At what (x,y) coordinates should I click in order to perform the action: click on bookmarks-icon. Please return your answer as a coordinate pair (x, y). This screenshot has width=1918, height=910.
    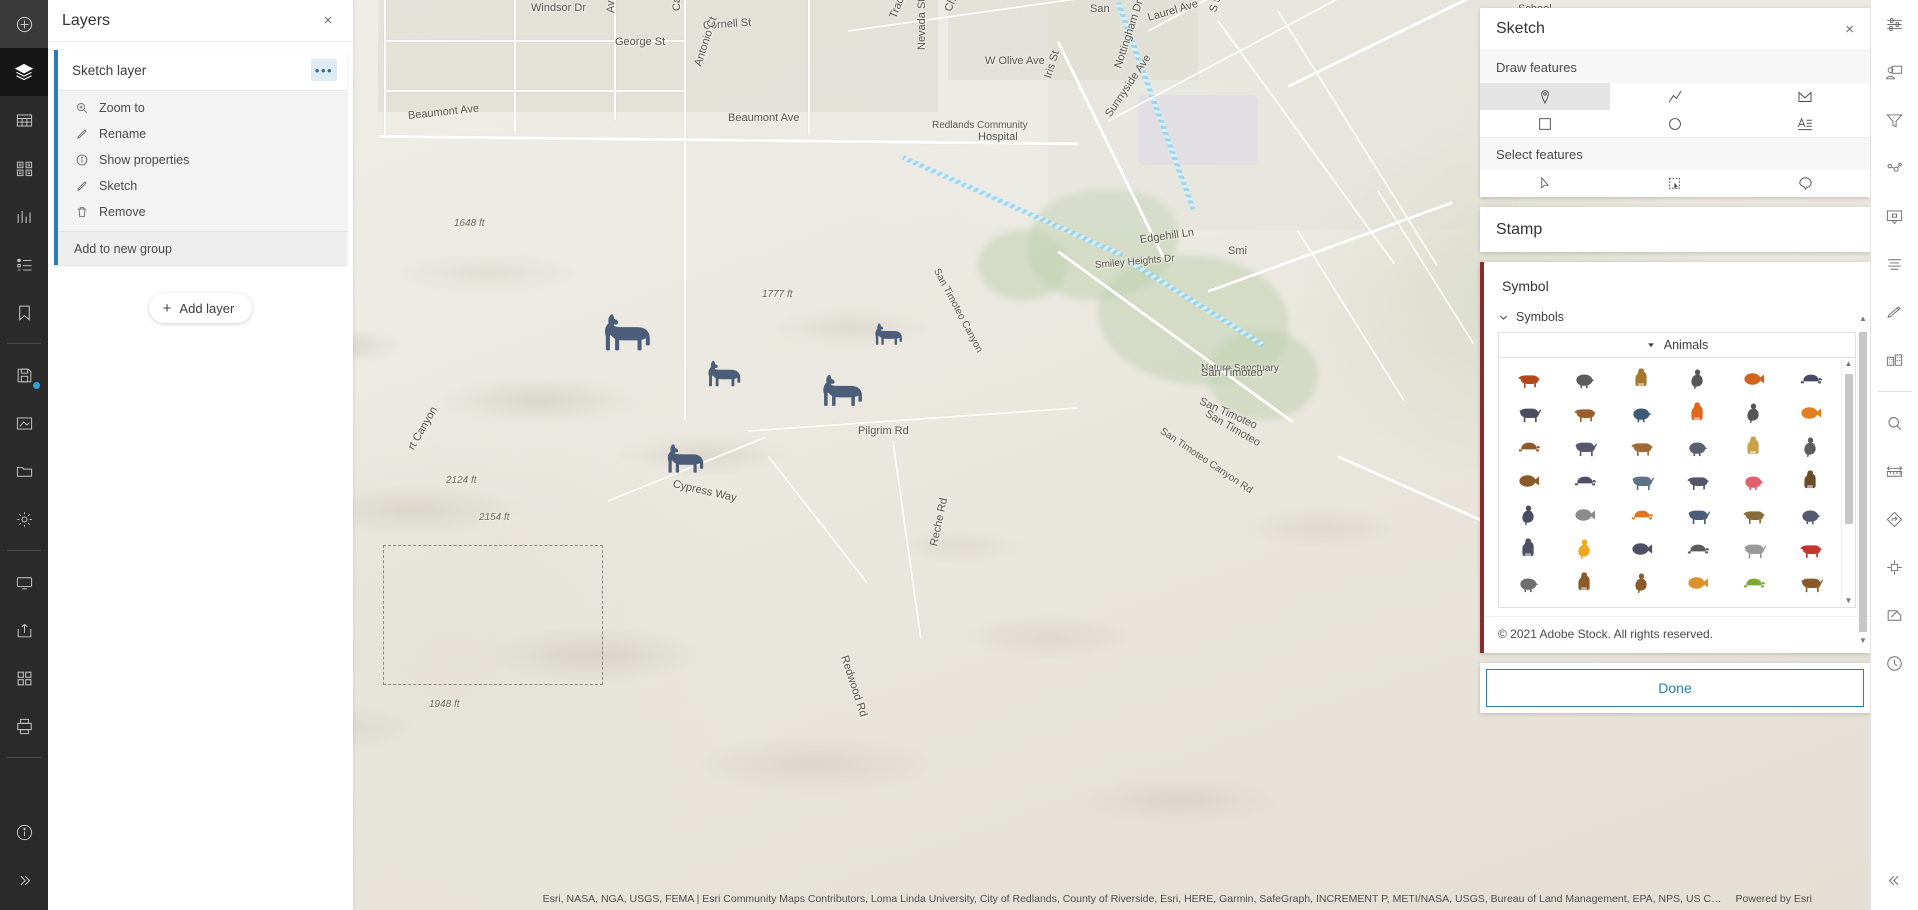
    Looking at the image, I should click on (24, 312).